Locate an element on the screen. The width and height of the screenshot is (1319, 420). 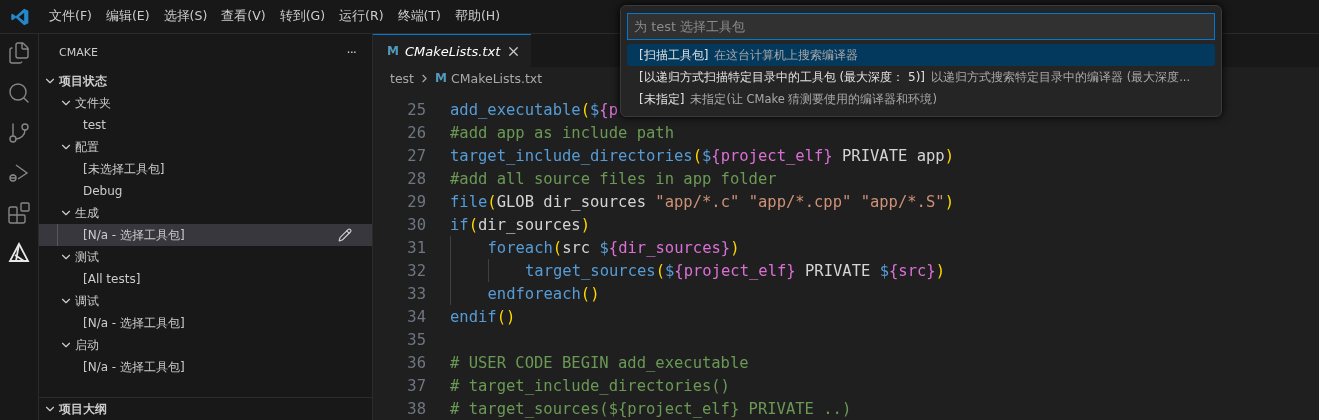
menu-item: 运行(R) is located at coordinates (361, 16).